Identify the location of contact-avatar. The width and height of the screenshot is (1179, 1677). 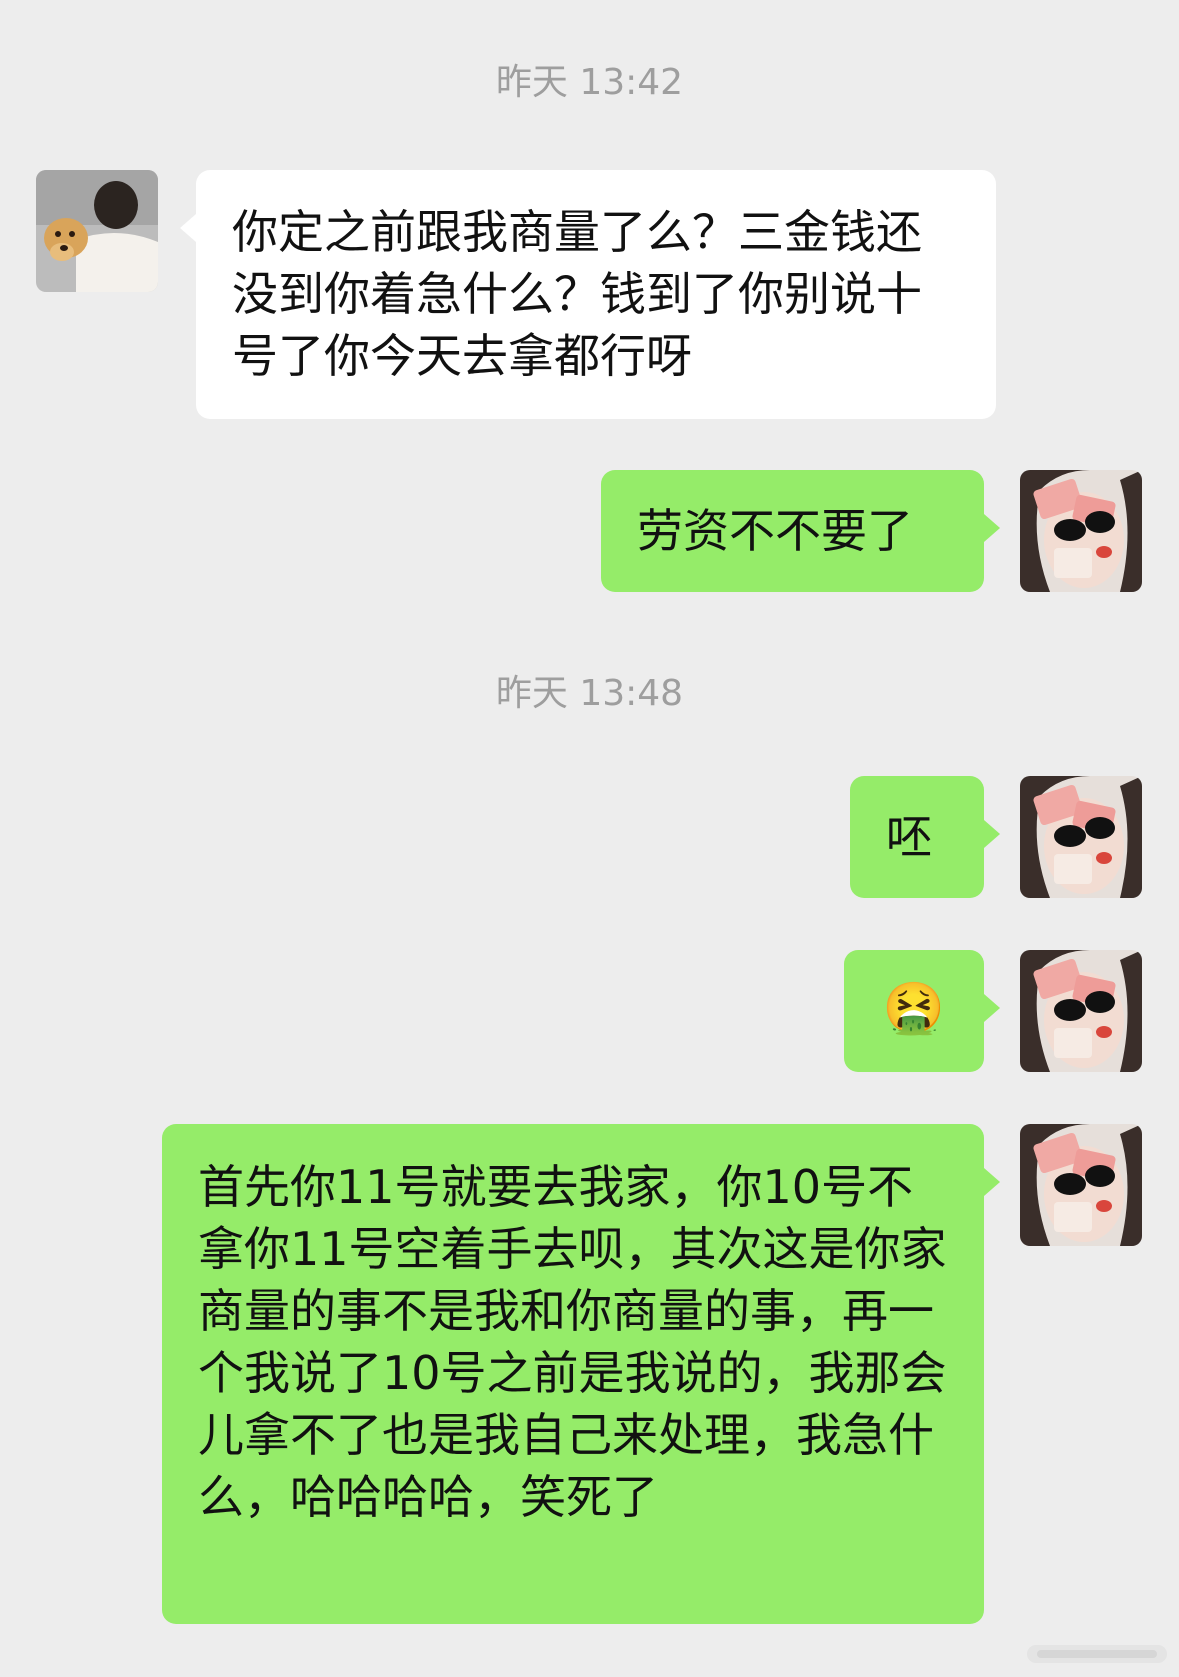
(97, 231).